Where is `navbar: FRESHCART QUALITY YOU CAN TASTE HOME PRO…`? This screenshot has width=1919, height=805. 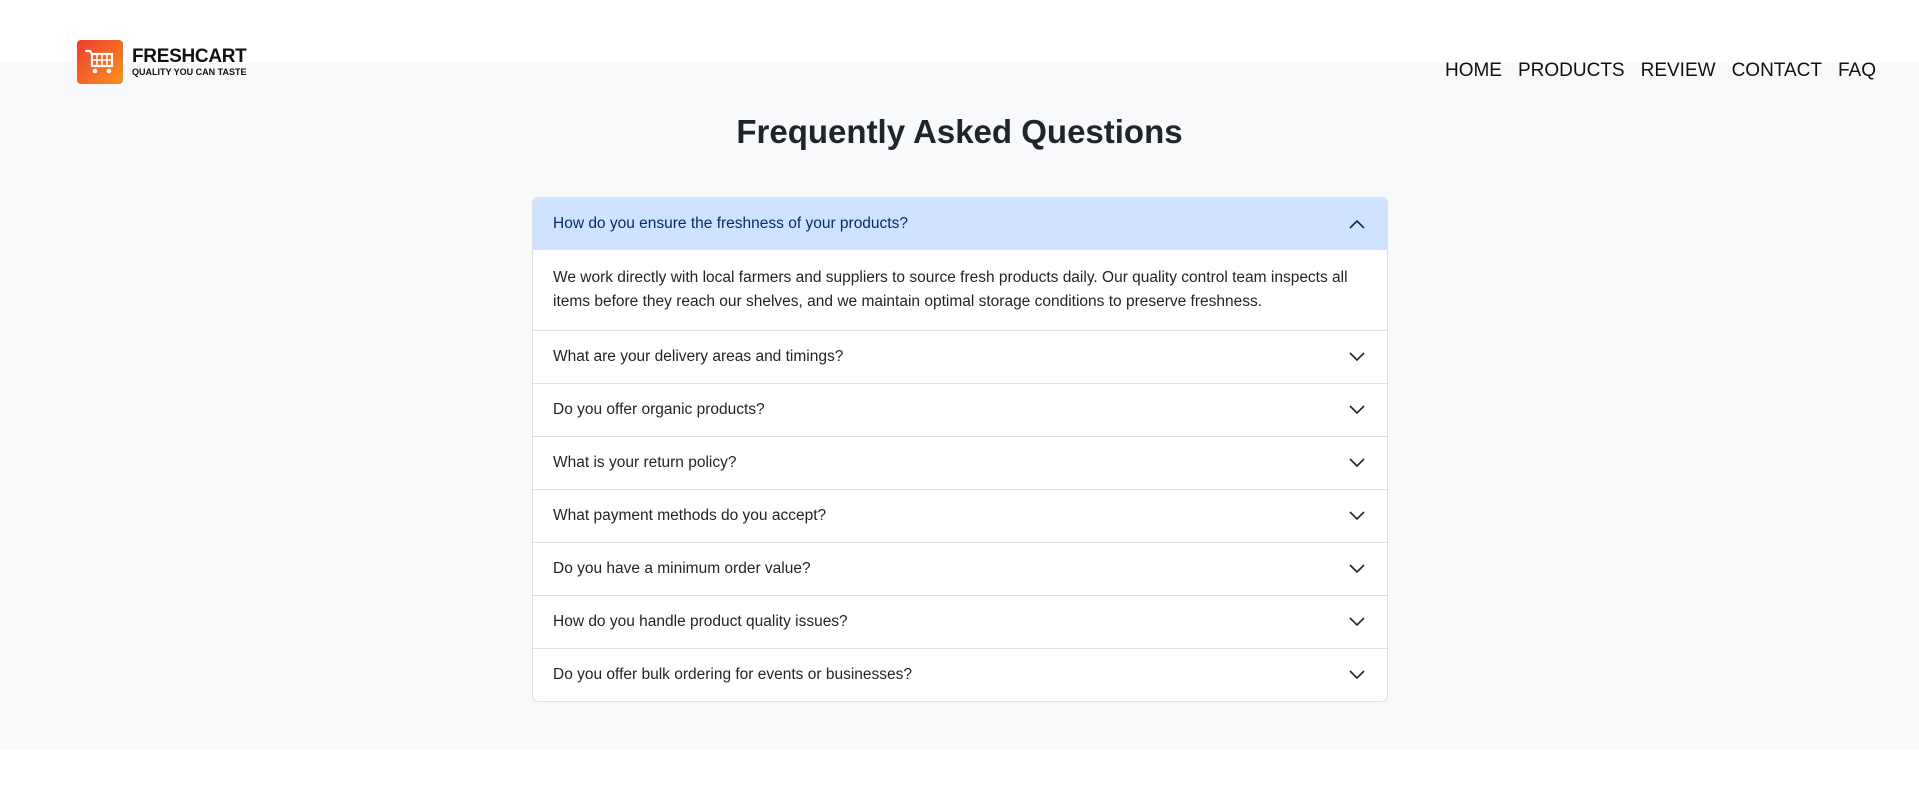
navbar: FRESHCART QUALITY YOU CAN TASTE HOME PRO… is located at coordinates (959, 50).